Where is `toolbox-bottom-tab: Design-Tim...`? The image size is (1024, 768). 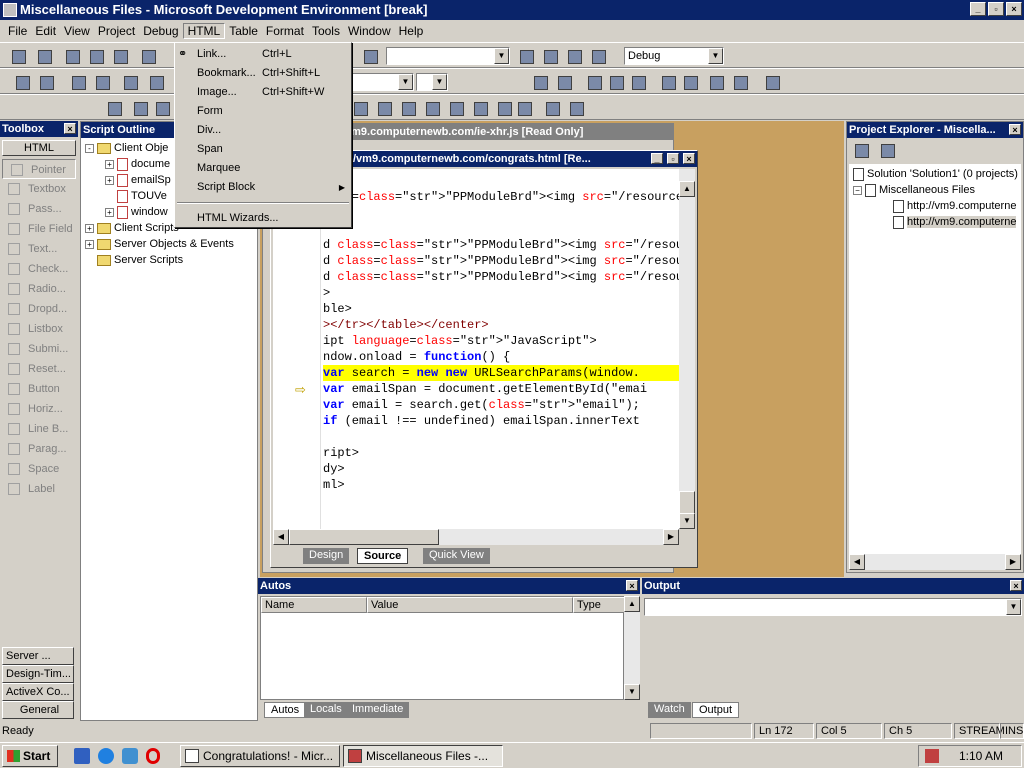 toolbox-bottom-tab: Design-Tim... is located at coordinates (38, 674).